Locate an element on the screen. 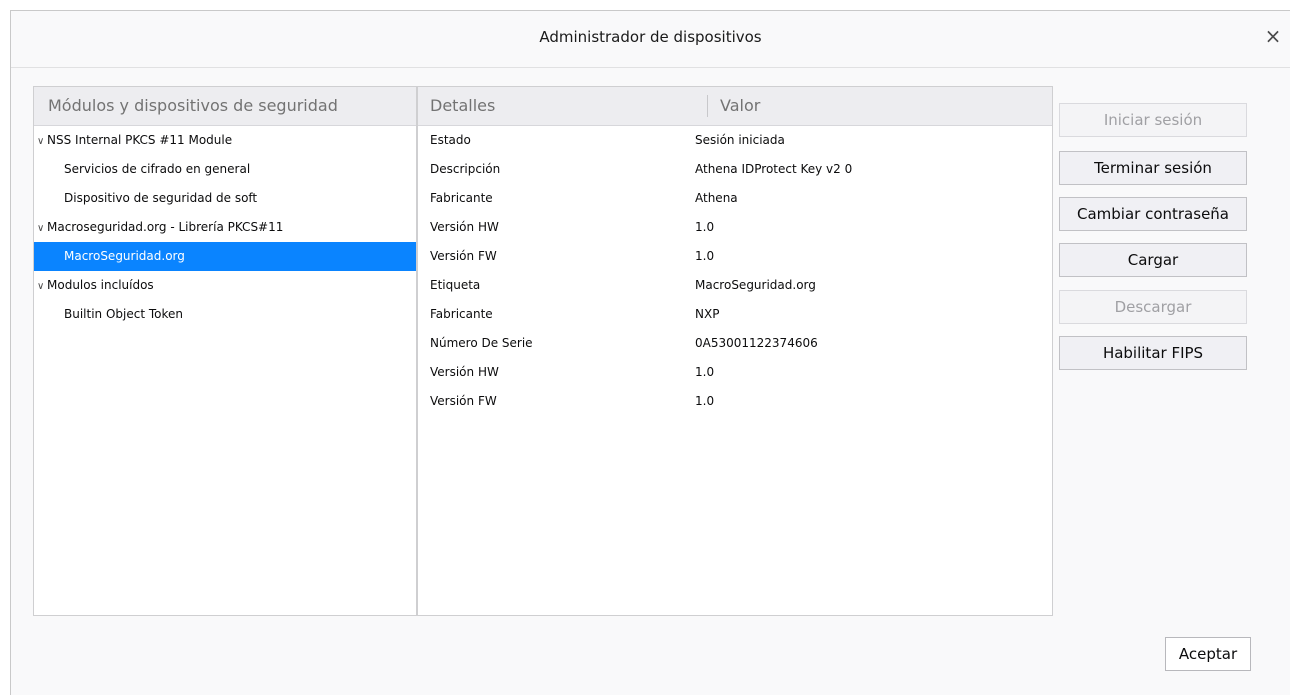 The image size is (1290, 695). table-row: Fabricante Athena is located at coordinates (735, 198).